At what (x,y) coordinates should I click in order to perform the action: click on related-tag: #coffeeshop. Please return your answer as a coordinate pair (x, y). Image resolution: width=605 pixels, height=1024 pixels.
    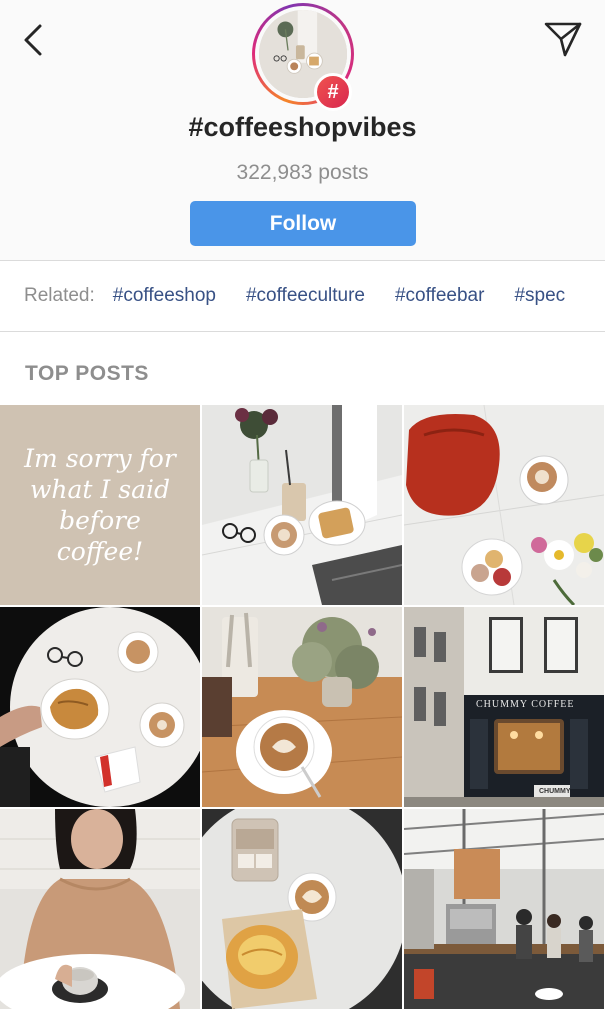
    Looking at the image, I should click on (164, 296).